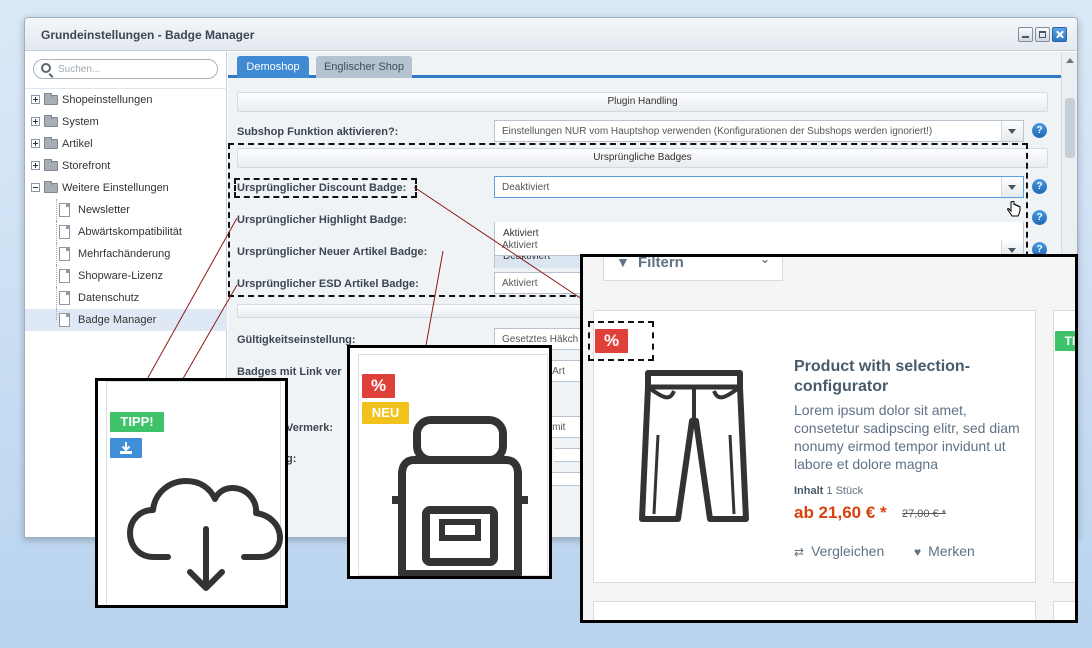 The height and width of the screenshot is (648, 1092). What do you see at coordinates (289, 372) in the screenshot?
I see `badge-link-label: Badges mit Link ver` at bounding box center [289, 372].